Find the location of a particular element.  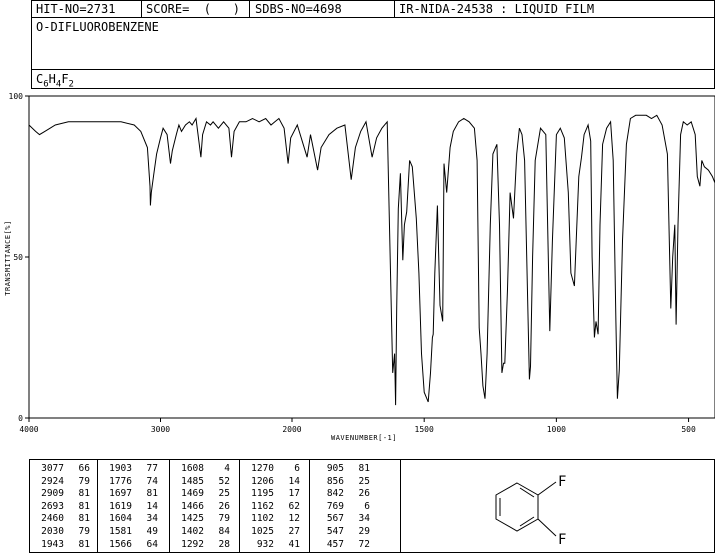

x-axis-label: WAVENUMBER[-1] is located at coordinates (364, 438).